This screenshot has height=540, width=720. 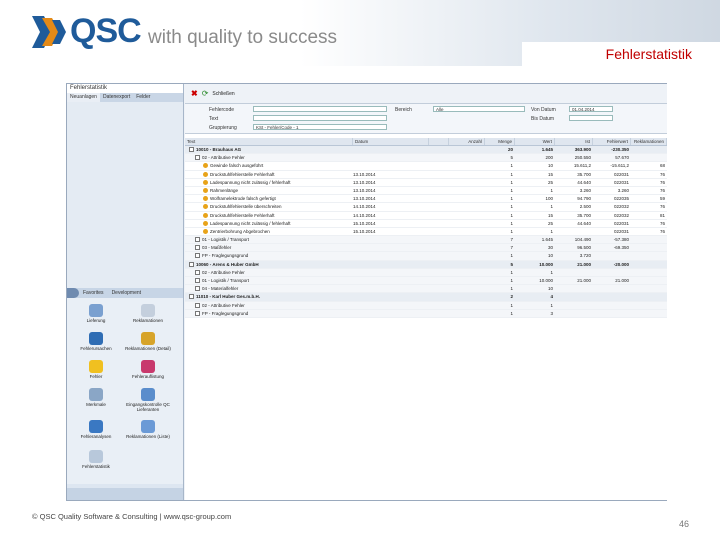 I want to click on grid-cell: 01 - Logistik / Transport, so click(x=269, y=280).